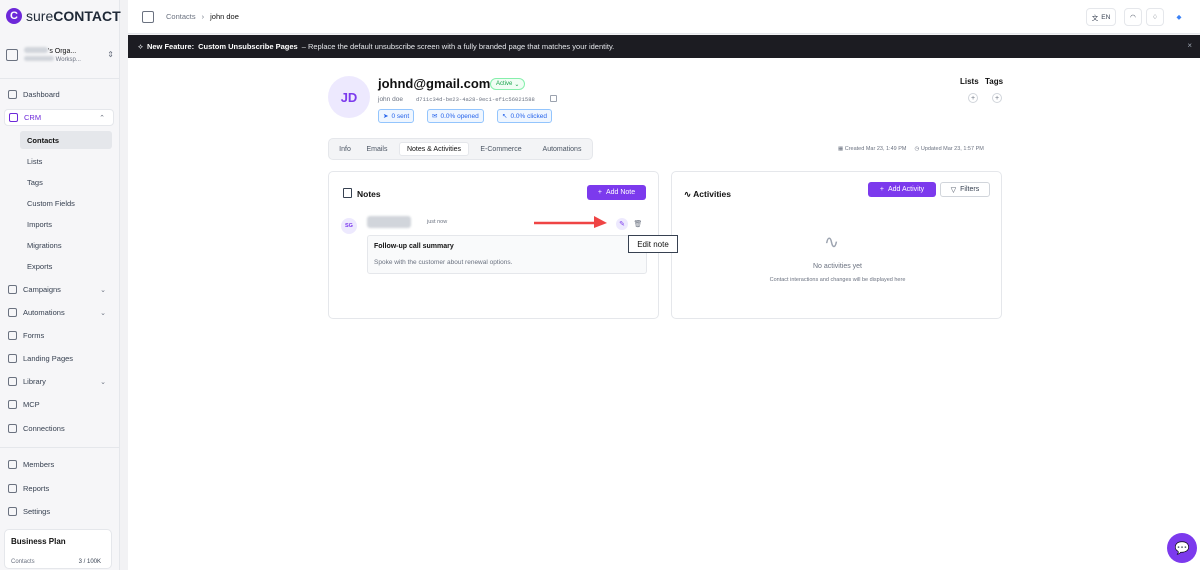  Describe the element at coordinates (832, 242) in the screenshot. I see `pulse-icon: ∿` at that location.